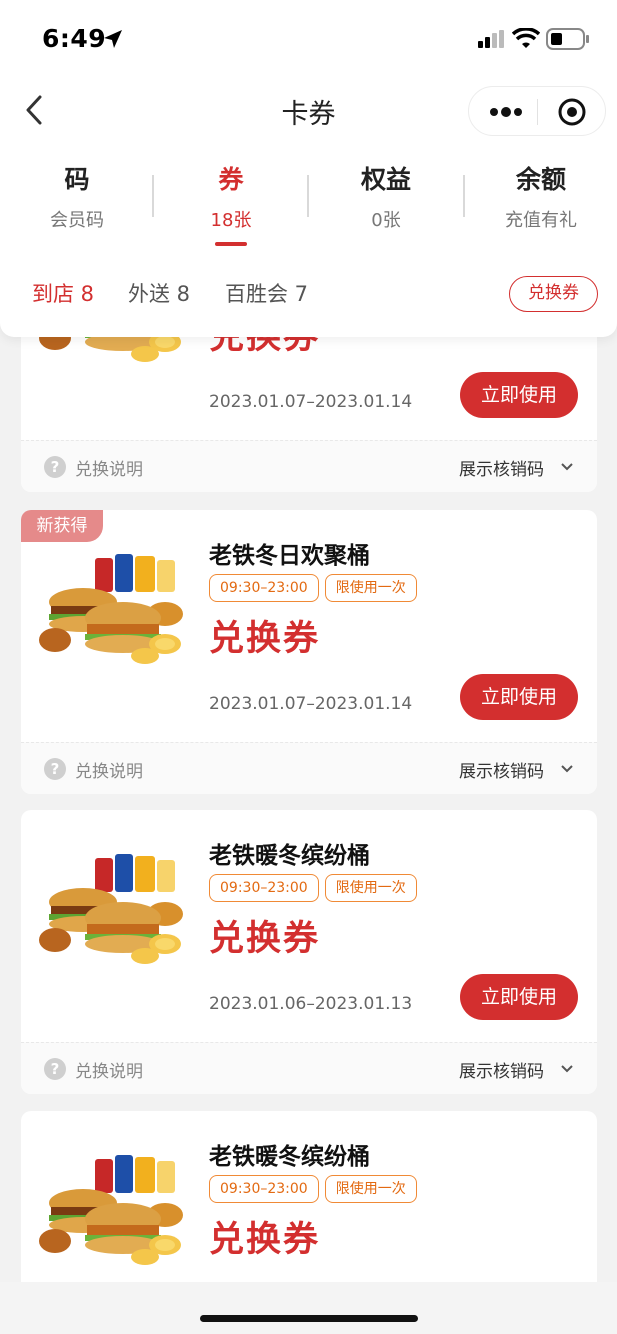 The image size is (617, 1334). Describe the element at coordinates (572, 112) in the screenshot. I see `close-target-icon` at that location.